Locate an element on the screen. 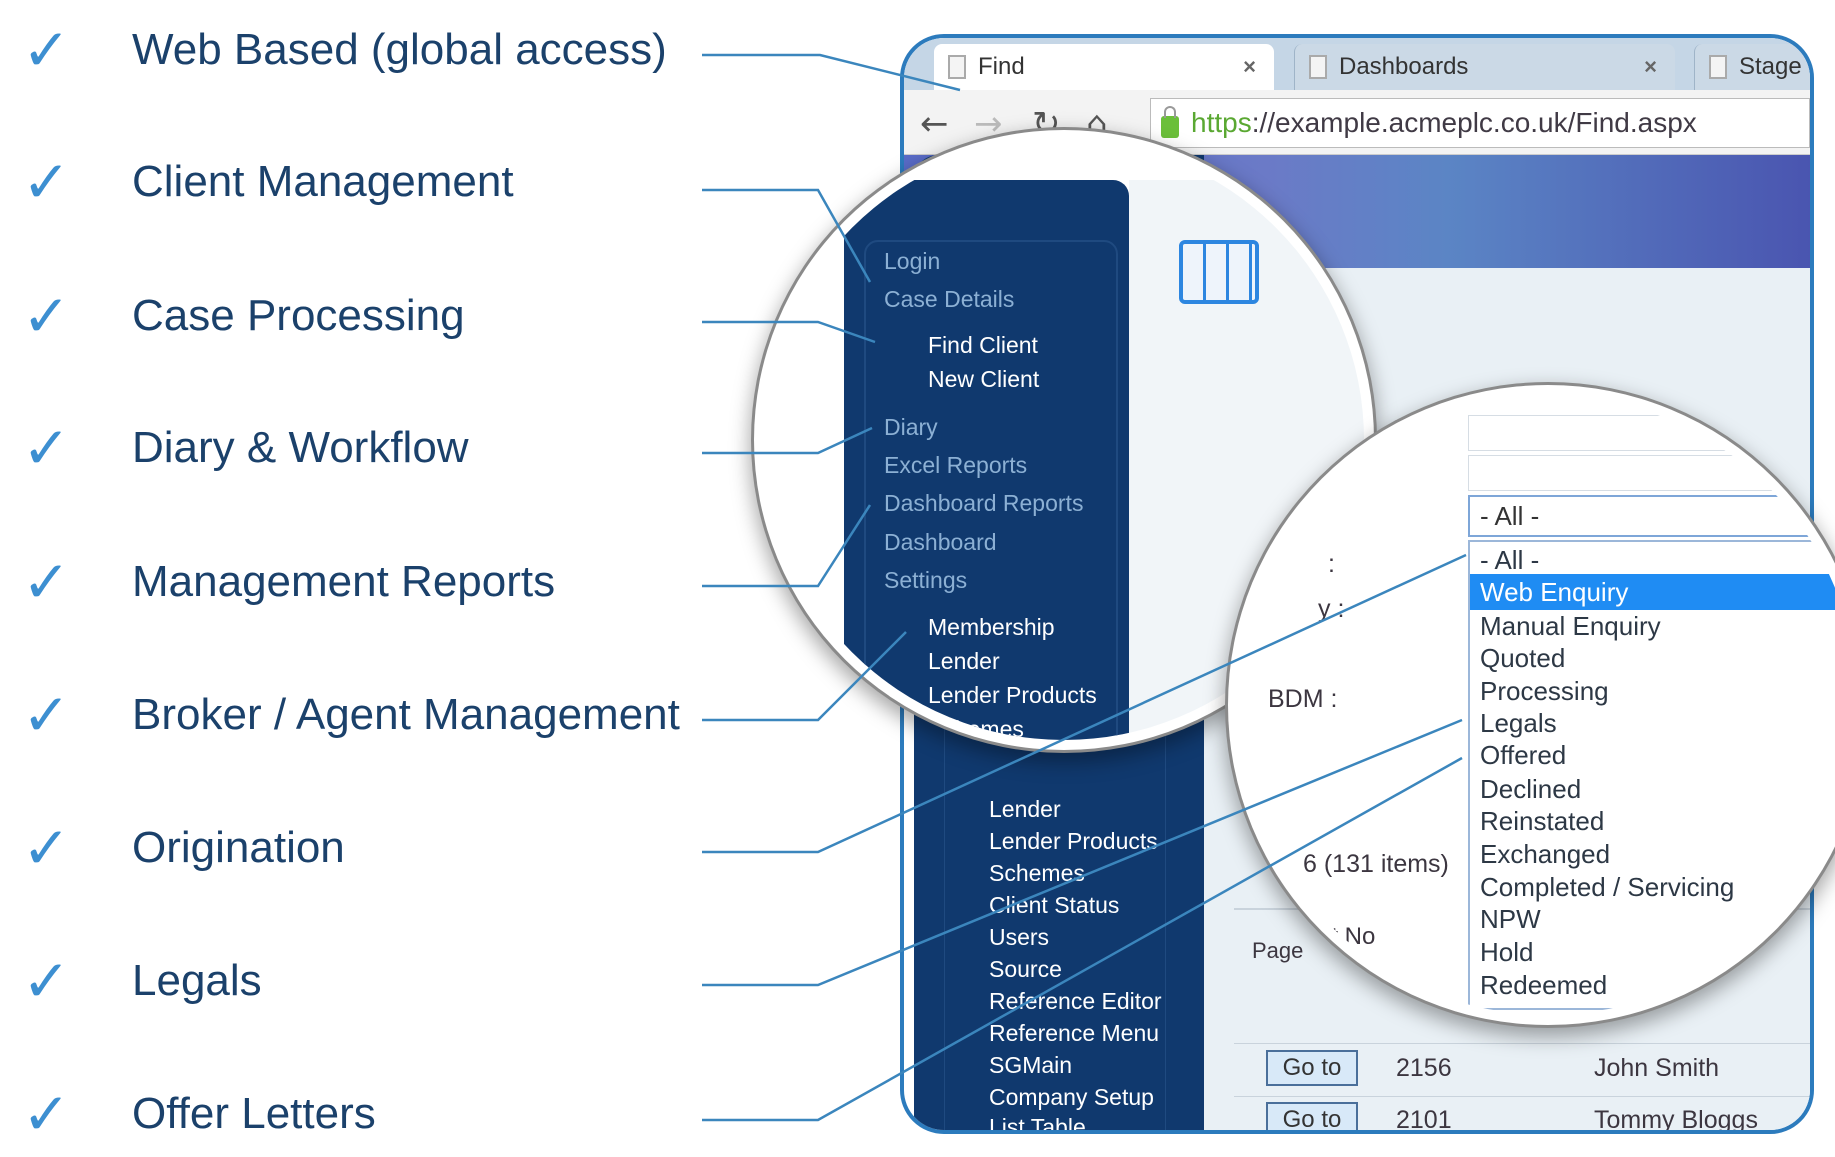 The width and height of the screenshot is (1835, 1157). feature-label: Client Management is located at coordinates (323, 181).